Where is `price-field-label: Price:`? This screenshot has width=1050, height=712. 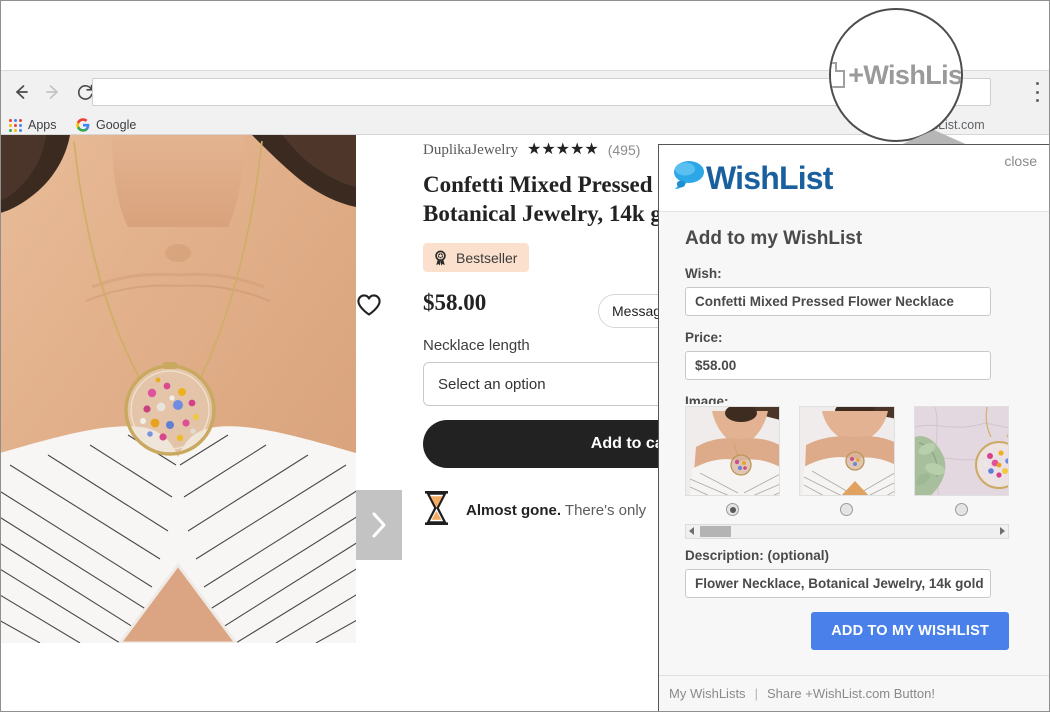 price-field-label: Price: is located at coordinates (704, 337).